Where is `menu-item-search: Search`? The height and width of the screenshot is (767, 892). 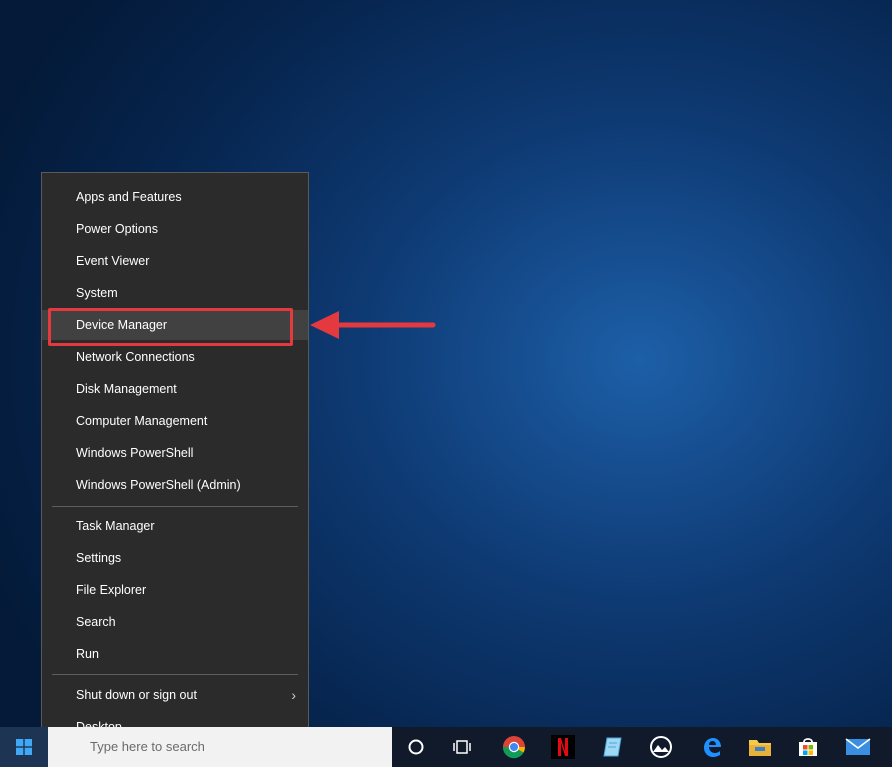
menu-item-search: Search is located at coordinates (175, 622).